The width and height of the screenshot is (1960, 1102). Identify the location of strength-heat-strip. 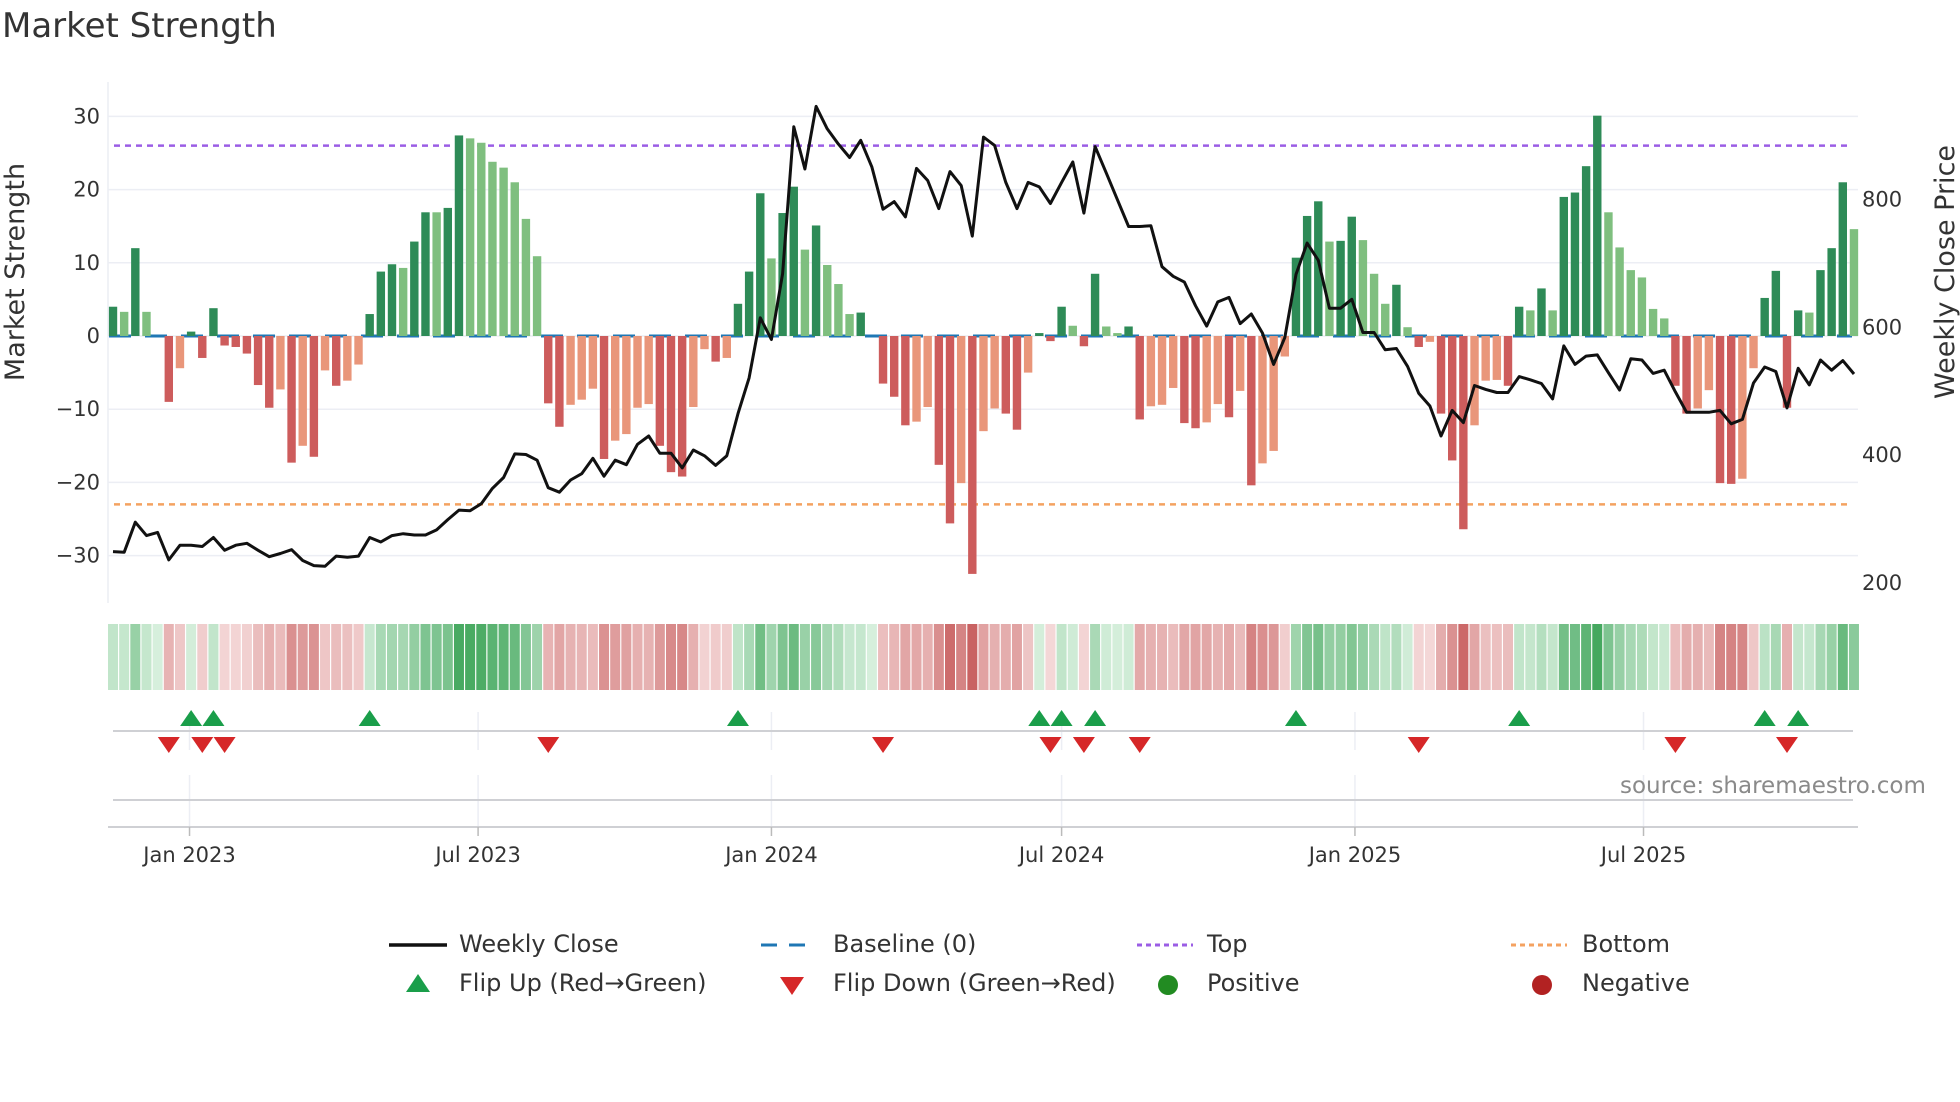
(983, 657).